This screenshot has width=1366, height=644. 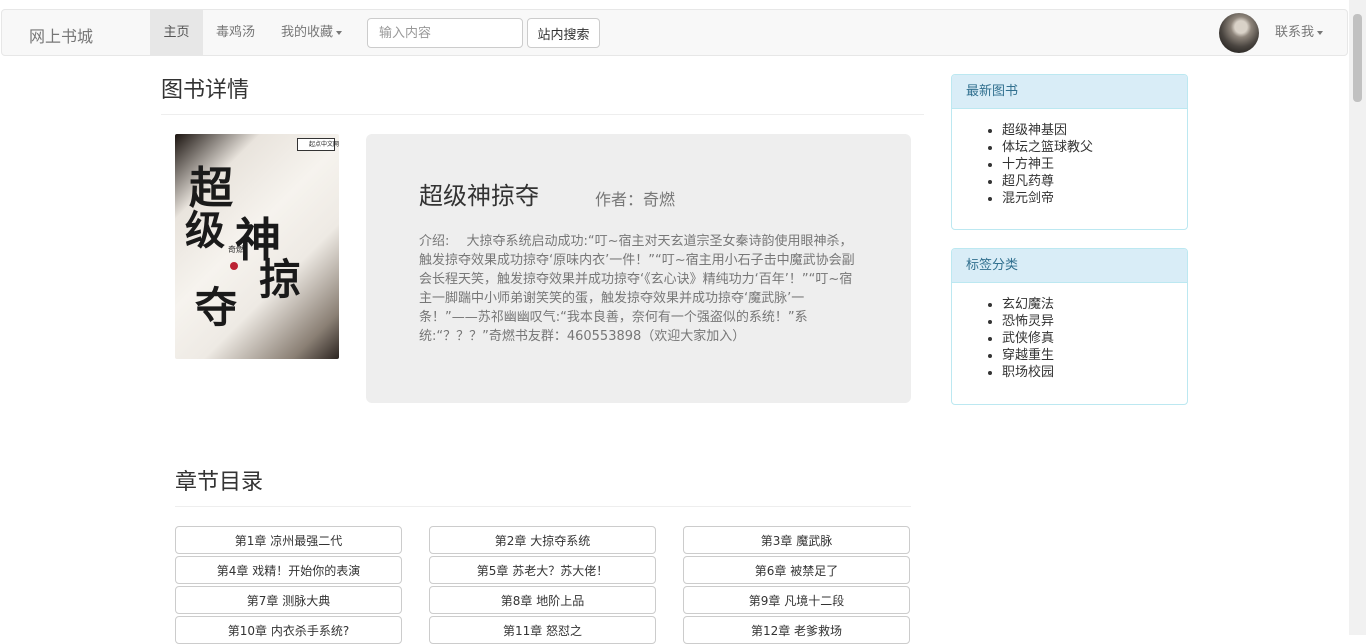 I want to click on chapter-button: 第3章 魔武脉, so click(x=796, y=540).